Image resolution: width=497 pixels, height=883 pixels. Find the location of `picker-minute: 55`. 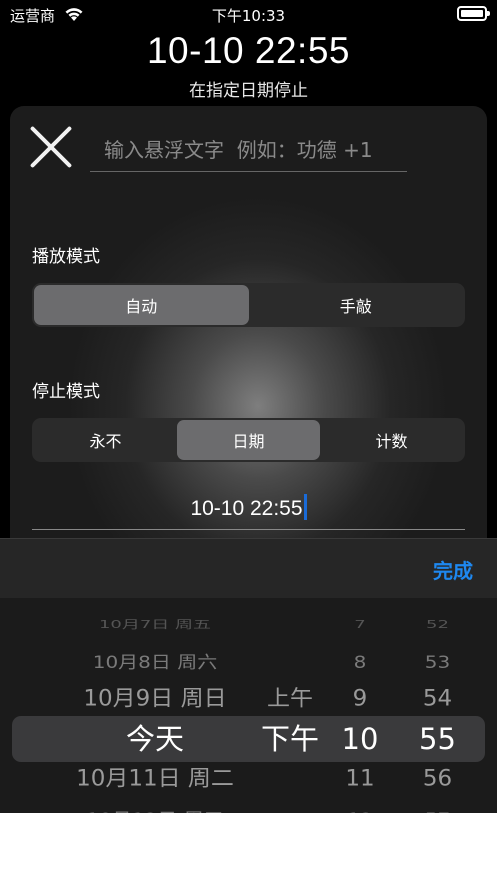

picker-minute: 55 is located at coordinates (437, 739).